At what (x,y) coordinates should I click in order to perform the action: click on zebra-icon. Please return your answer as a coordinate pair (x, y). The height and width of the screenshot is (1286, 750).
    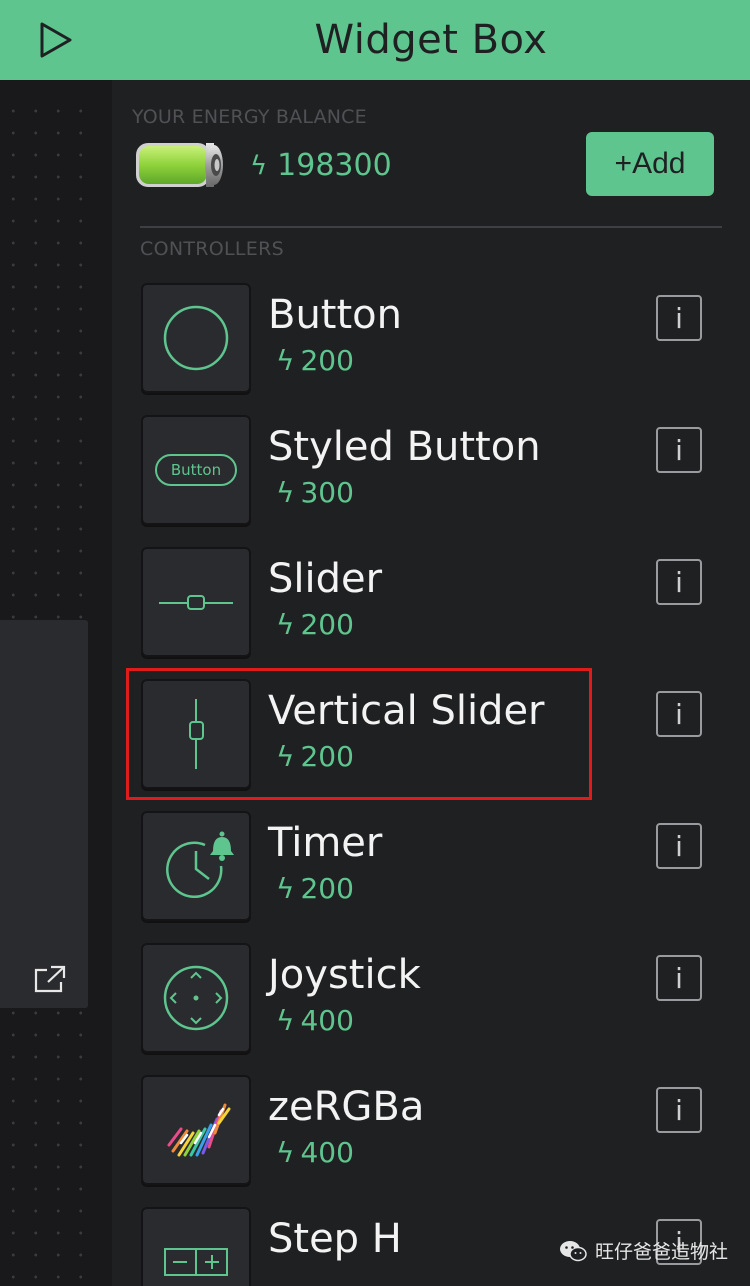
    Looking at the image, I should click on (199, 1130).